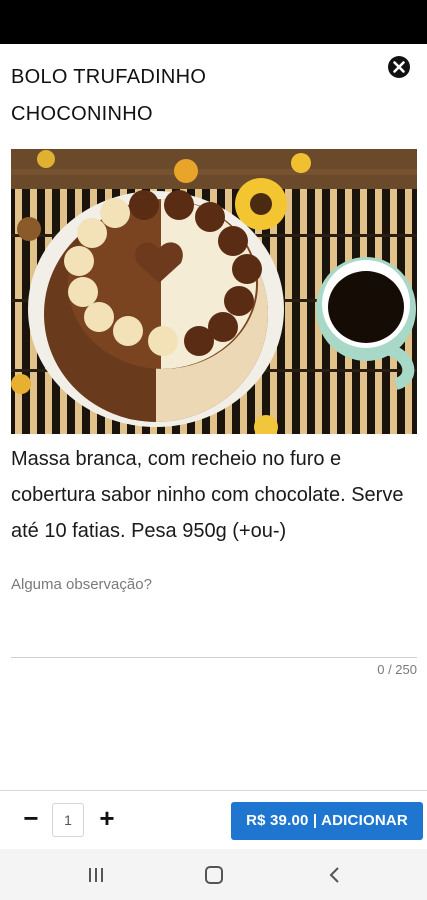  Describe the element at coordinates (399, 67) in the screenshot. I see `close-icon` at that location.